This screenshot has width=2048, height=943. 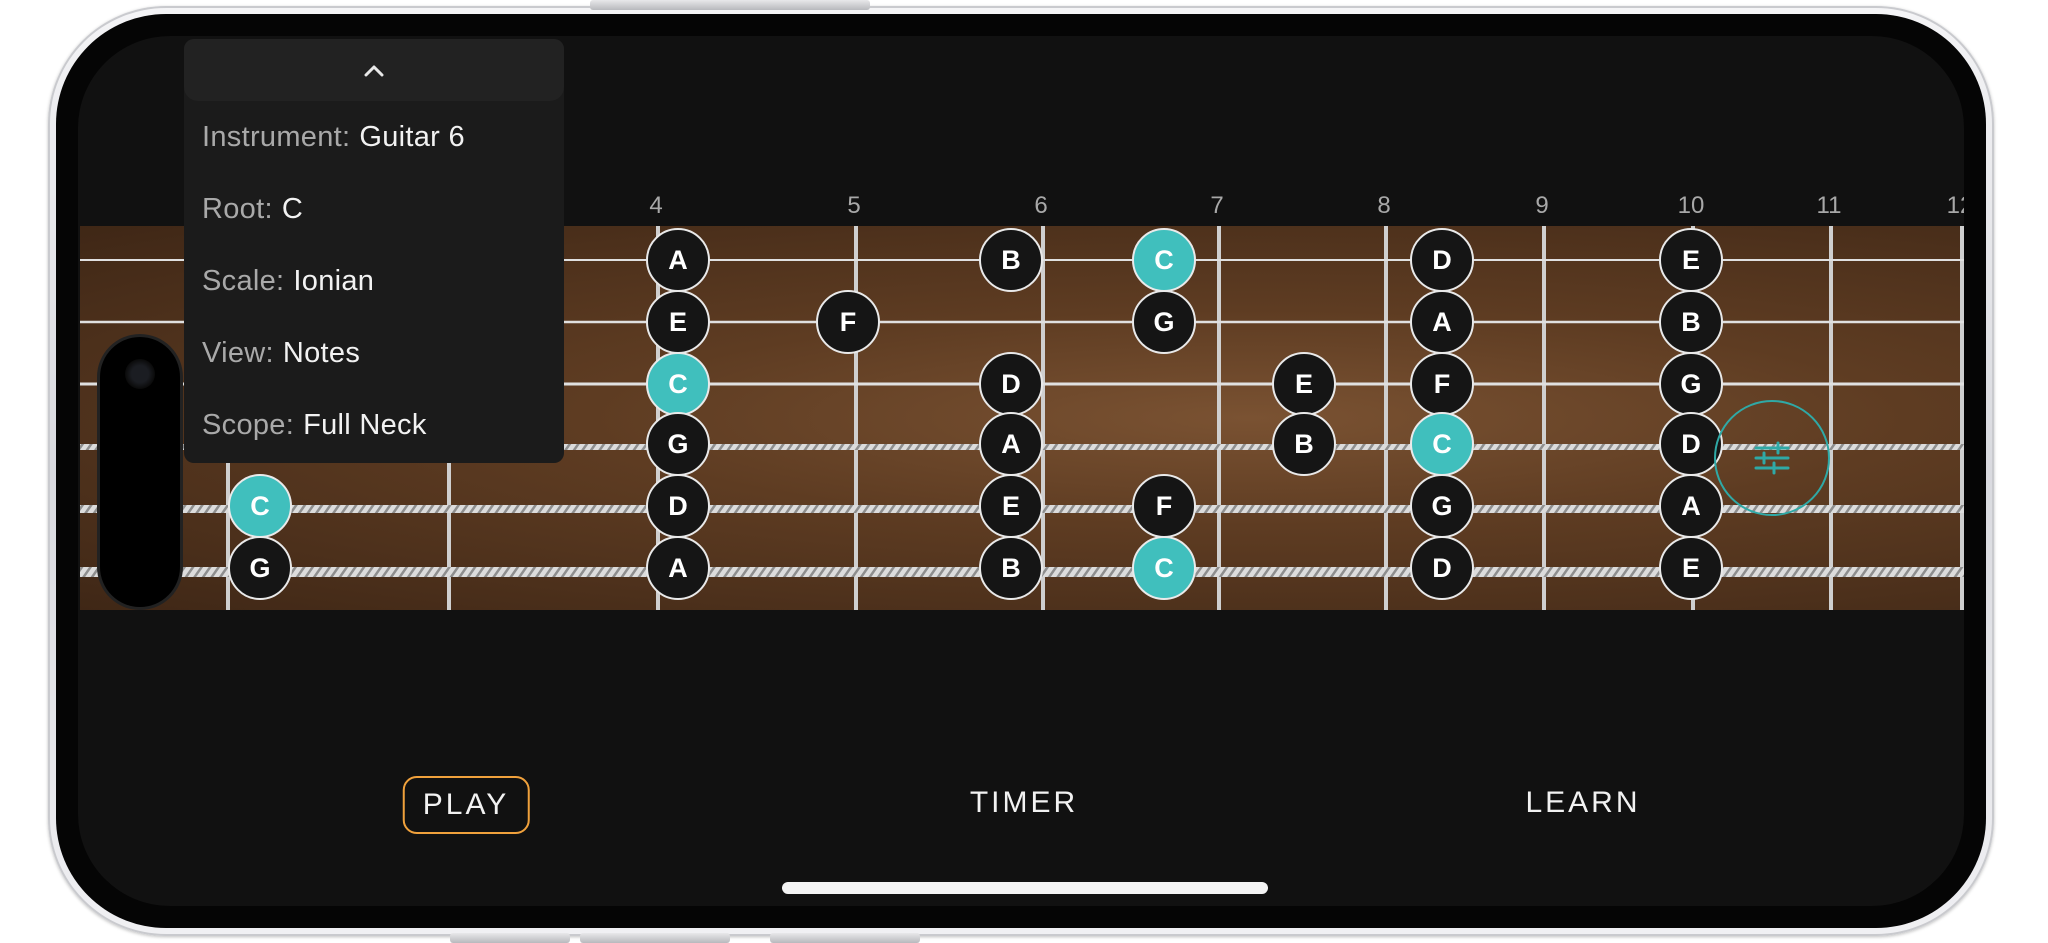 What do you see at coordinates (243, 280) in the screenshot?
I see `setting-scale-label: Scale:` at bounding box center [243, 280].